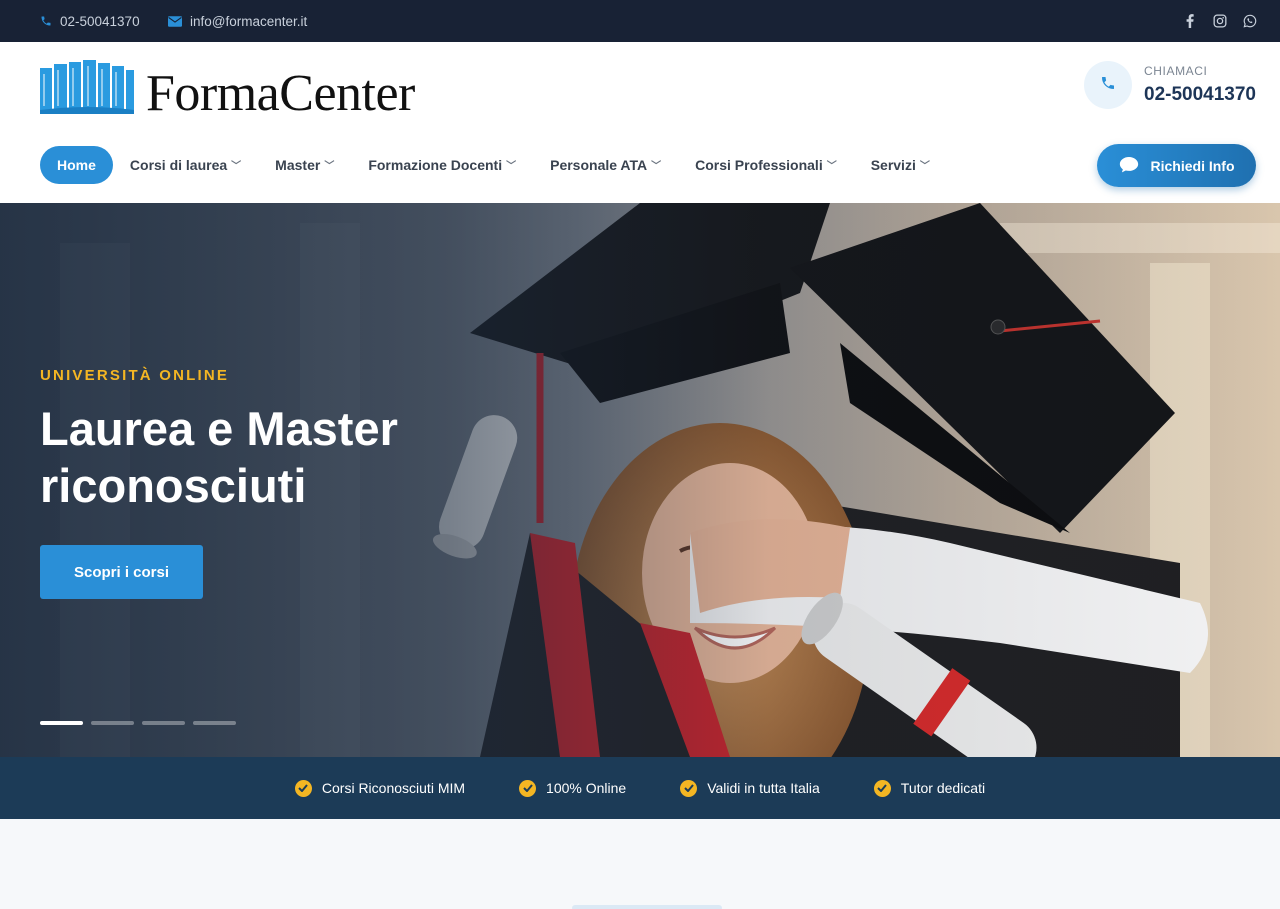  Describe the element at coordinates (135, 375) in the screenshot. I see `hero-eyebrow: UNIVERSITÀ ONLINE` at that location.